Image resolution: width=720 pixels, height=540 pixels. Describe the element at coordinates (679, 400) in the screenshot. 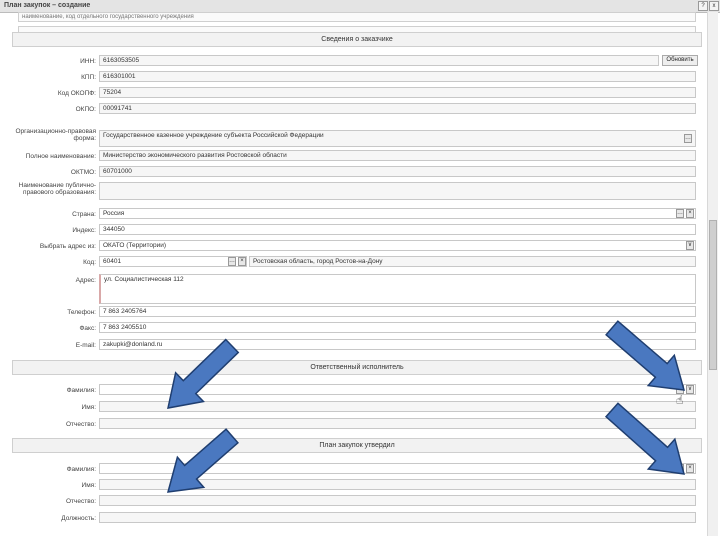

I see `hand-cursor-icon: ☝` at that location.